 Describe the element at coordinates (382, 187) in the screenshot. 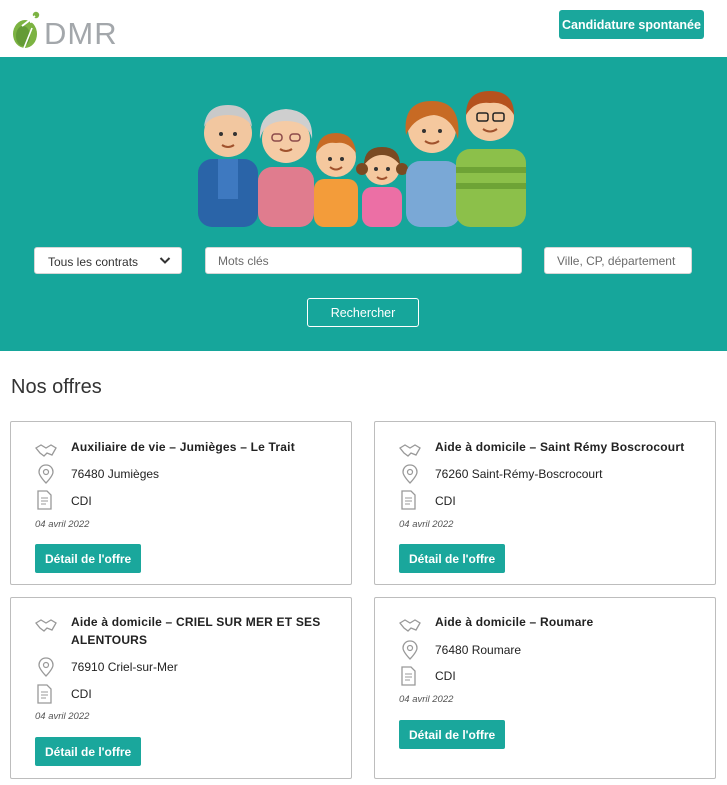

I see `girl-figure` at that location.